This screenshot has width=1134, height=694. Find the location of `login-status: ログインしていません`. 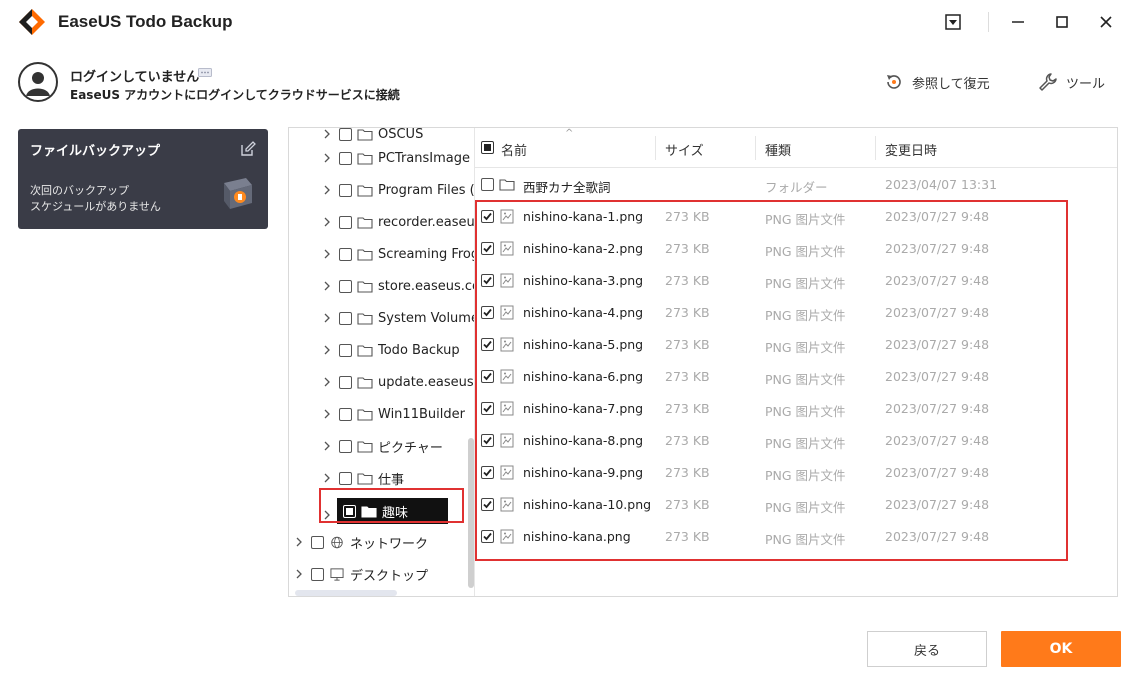

login-status: ログインしていません is located at coordinates (134, 75).